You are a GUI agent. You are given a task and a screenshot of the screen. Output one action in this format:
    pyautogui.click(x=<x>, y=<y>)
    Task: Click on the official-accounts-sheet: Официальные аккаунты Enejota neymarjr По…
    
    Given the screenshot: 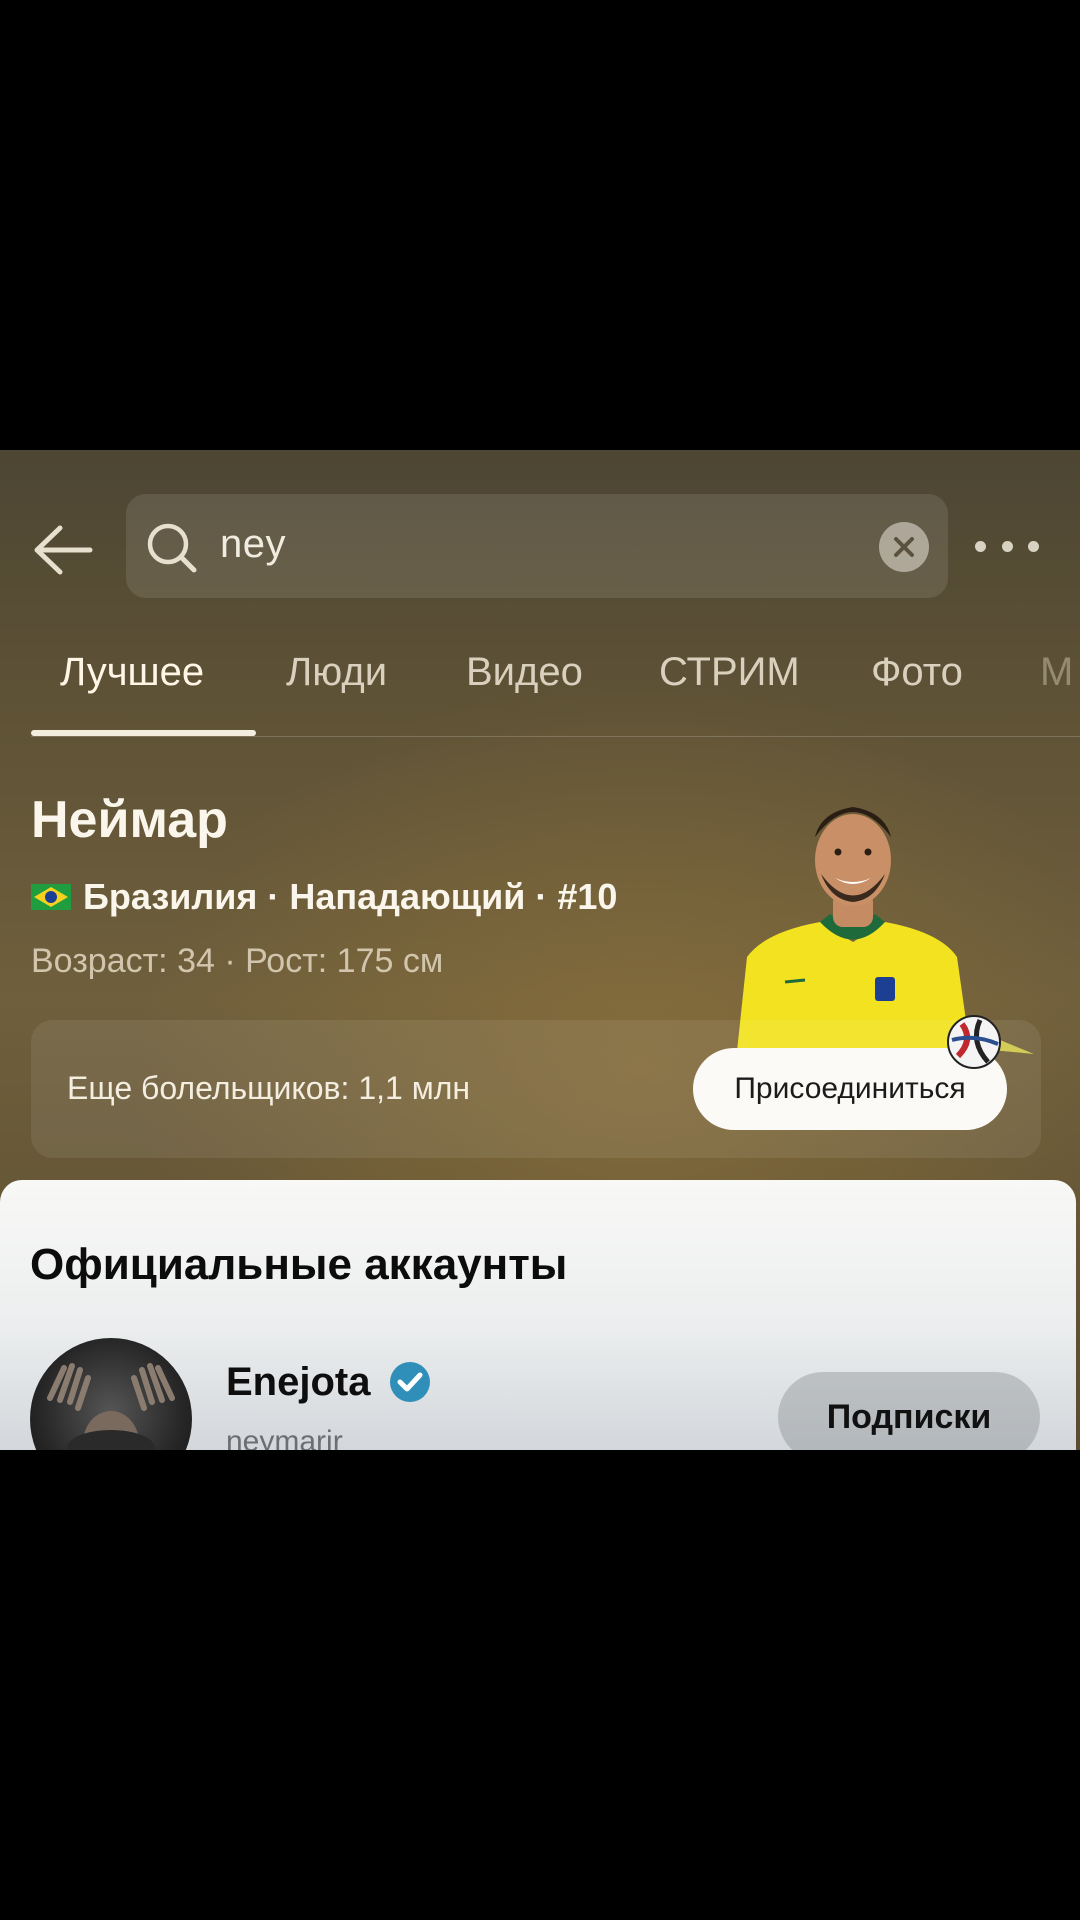 What is the action you would take?
    pyautogui.click(x=538, y=1315)
    